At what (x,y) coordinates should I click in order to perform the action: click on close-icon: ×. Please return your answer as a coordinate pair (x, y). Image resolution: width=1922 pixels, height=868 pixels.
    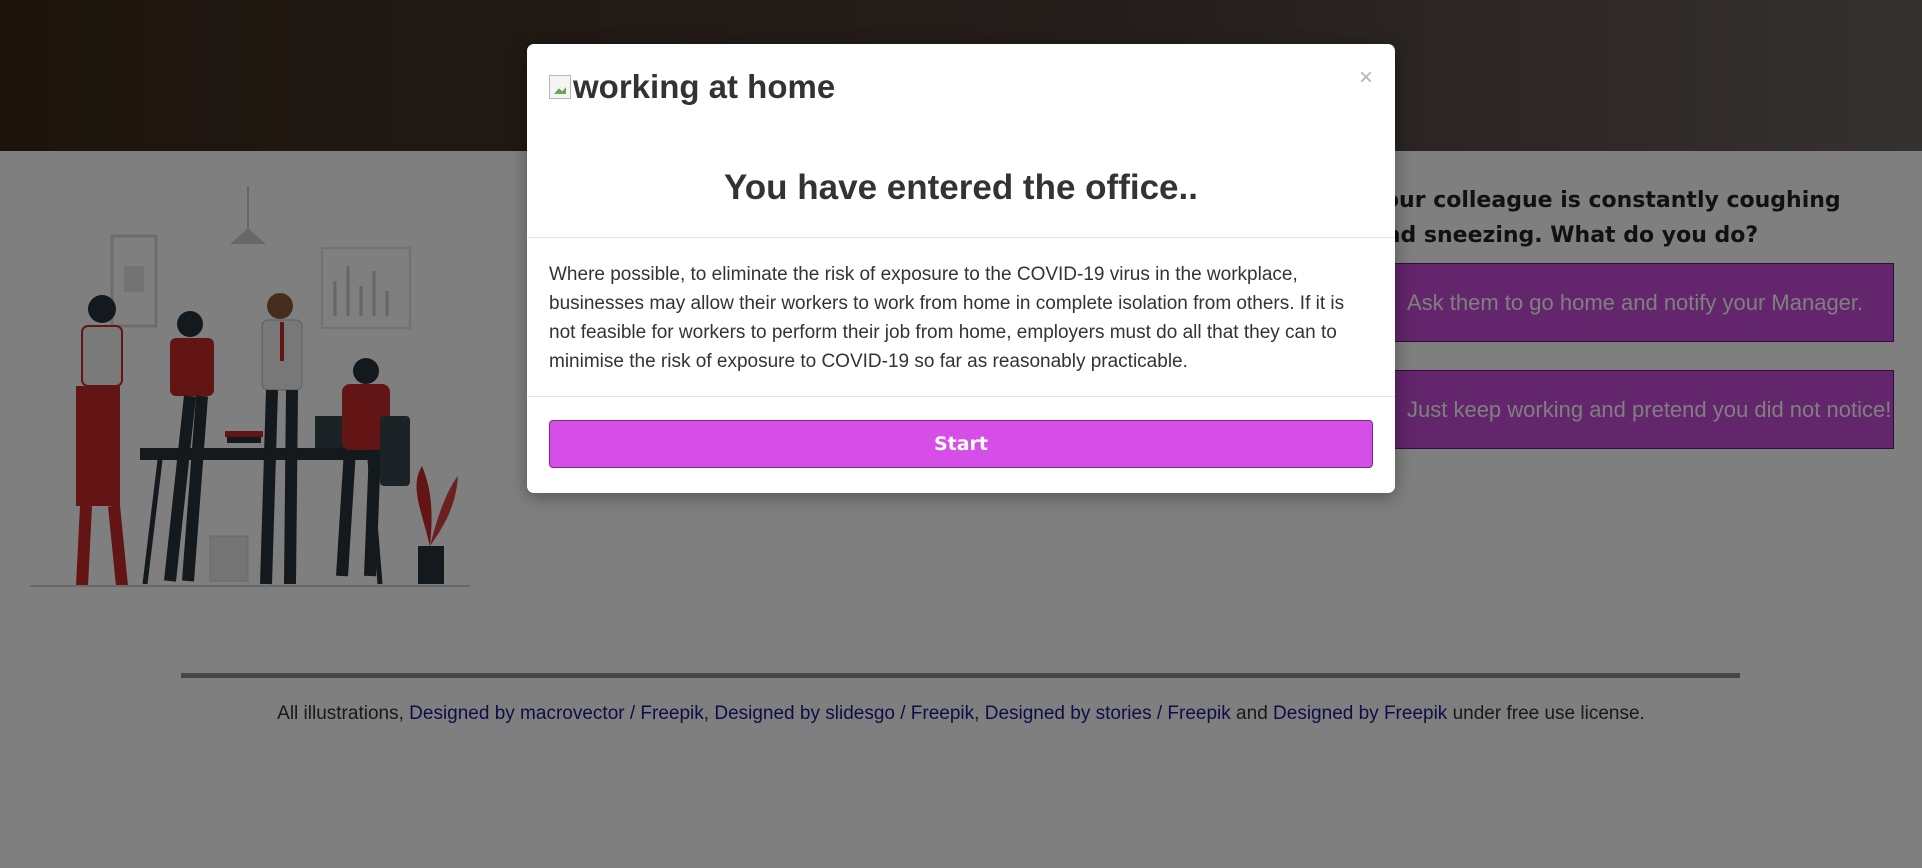
    Looking at the image, I should click on (1366, 78).